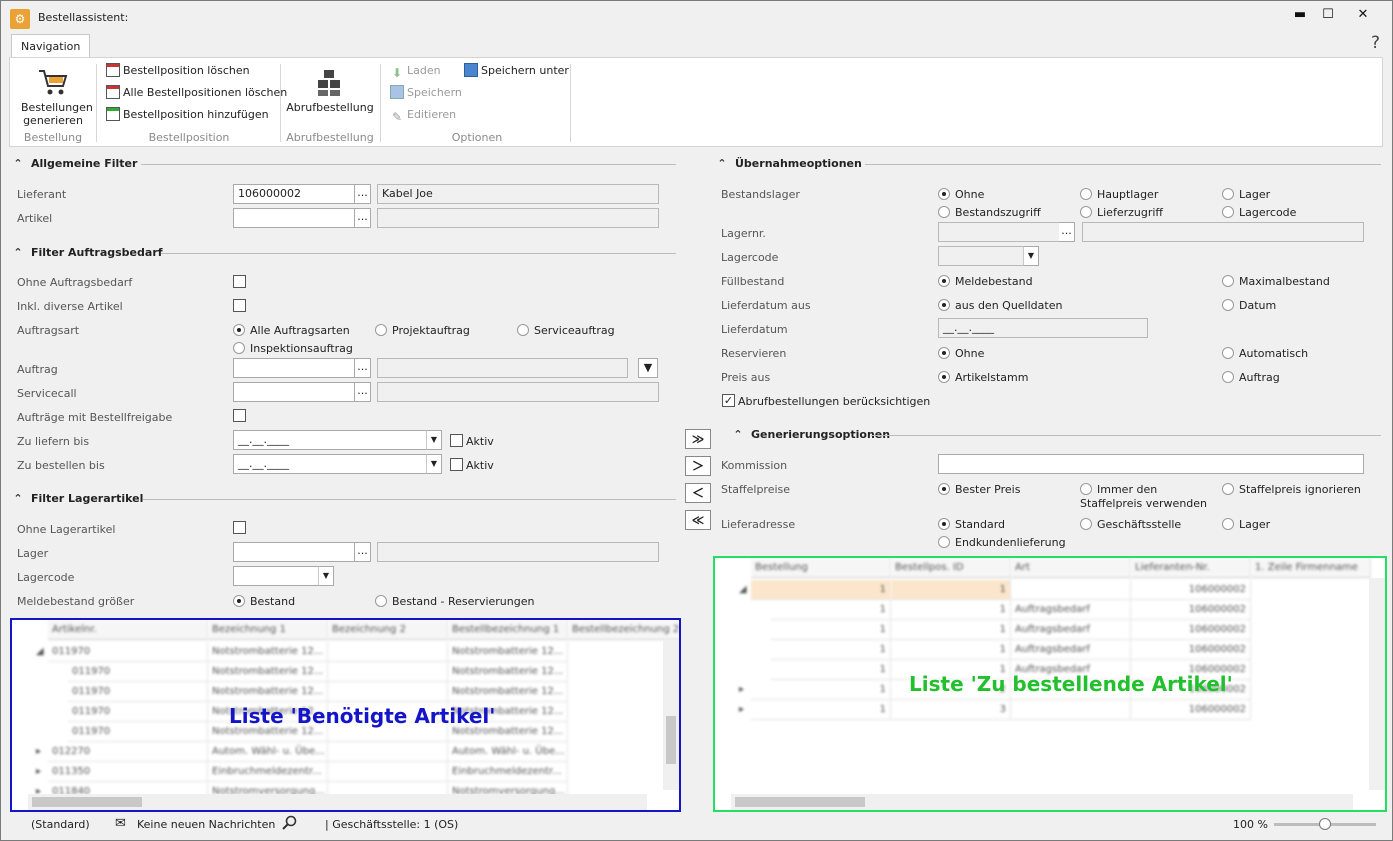 This screenshot has height=841, width=1393. I want to click on laden-button: ⬇ Laden, so click(415, 71).